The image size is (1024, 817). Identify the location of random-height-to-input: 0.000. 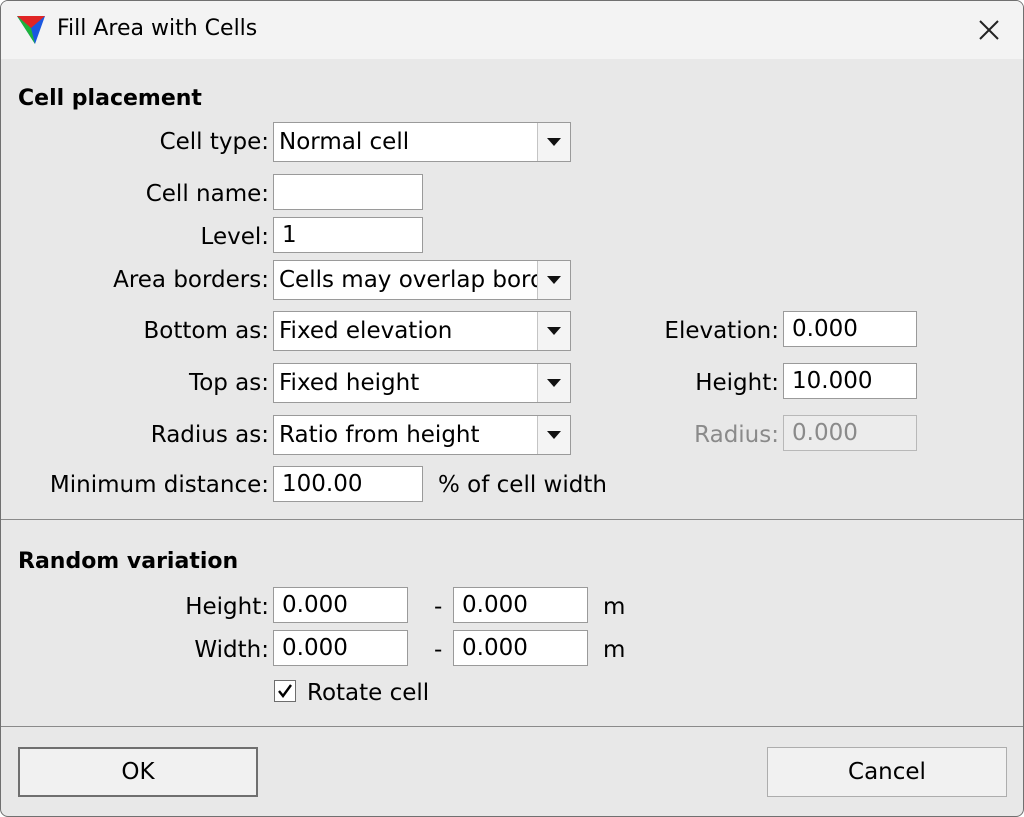
(520, 605).